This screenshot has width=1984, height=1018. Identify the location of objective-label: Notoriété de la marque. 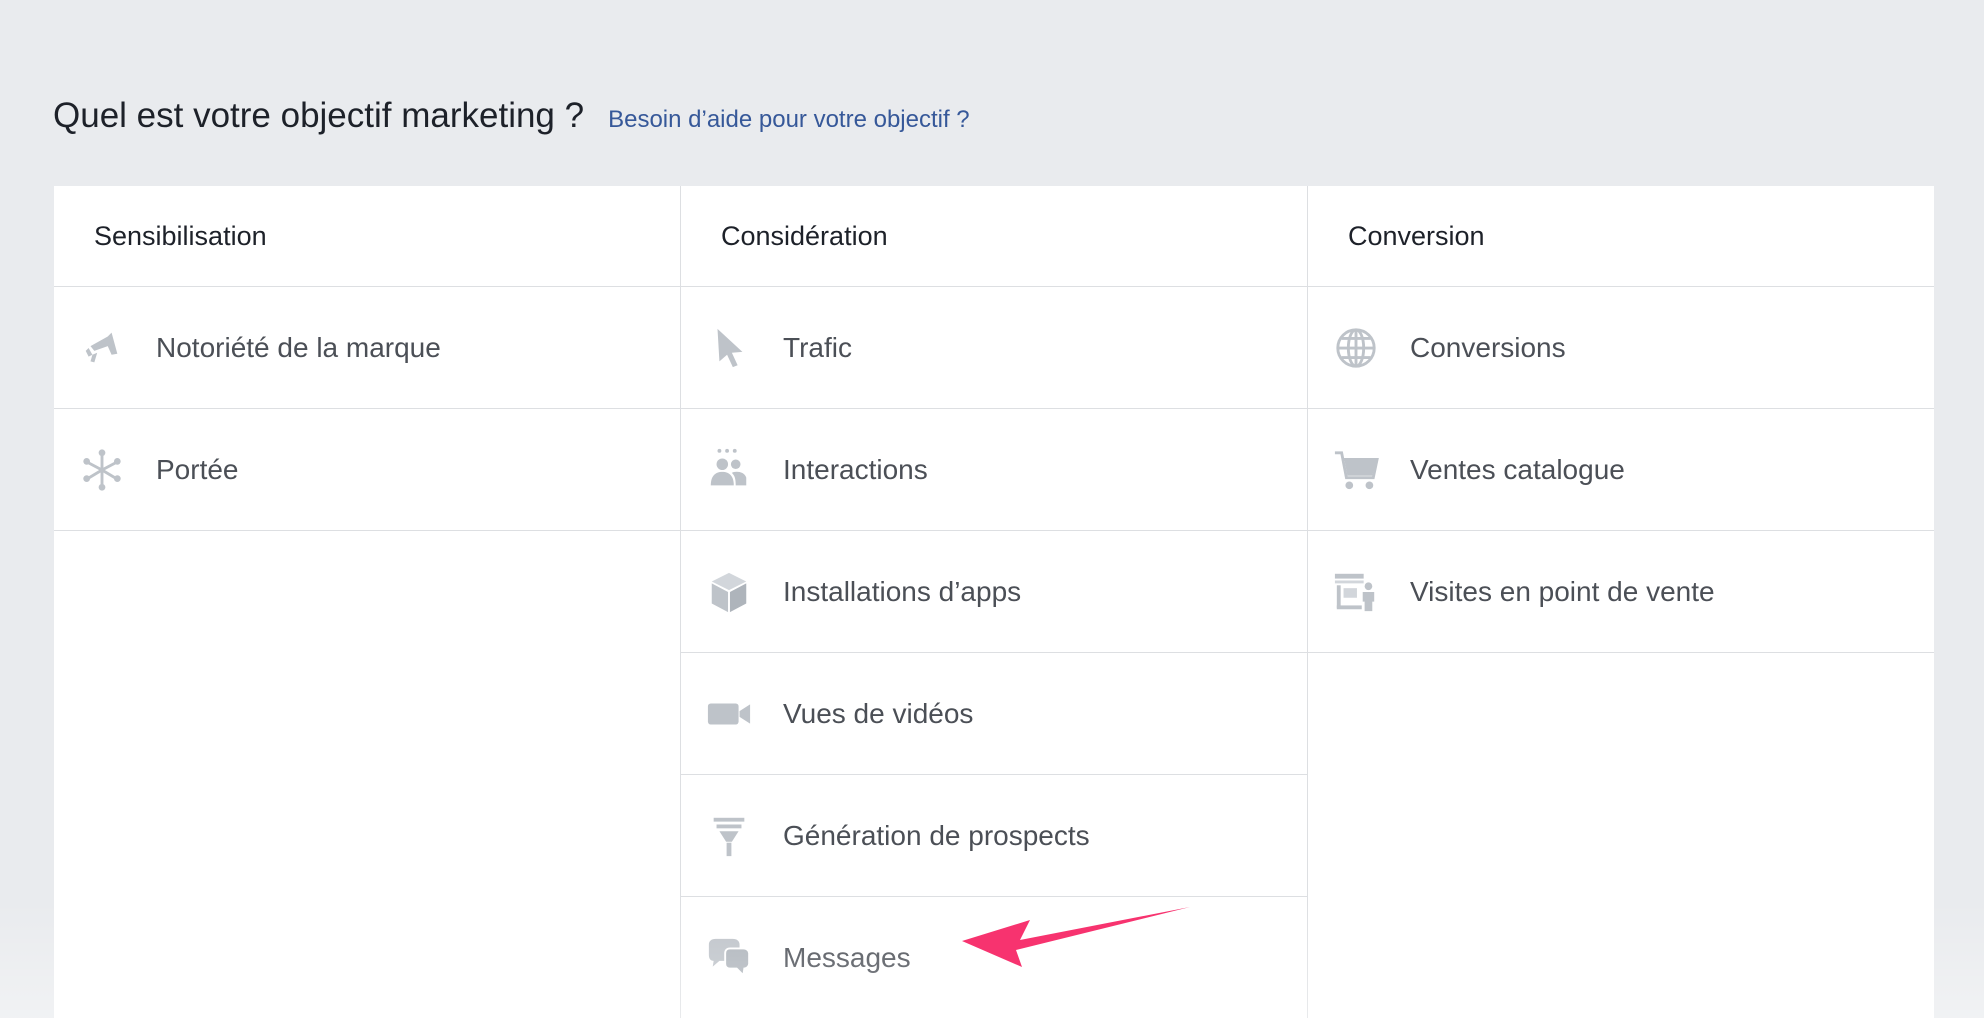
(298, 347).